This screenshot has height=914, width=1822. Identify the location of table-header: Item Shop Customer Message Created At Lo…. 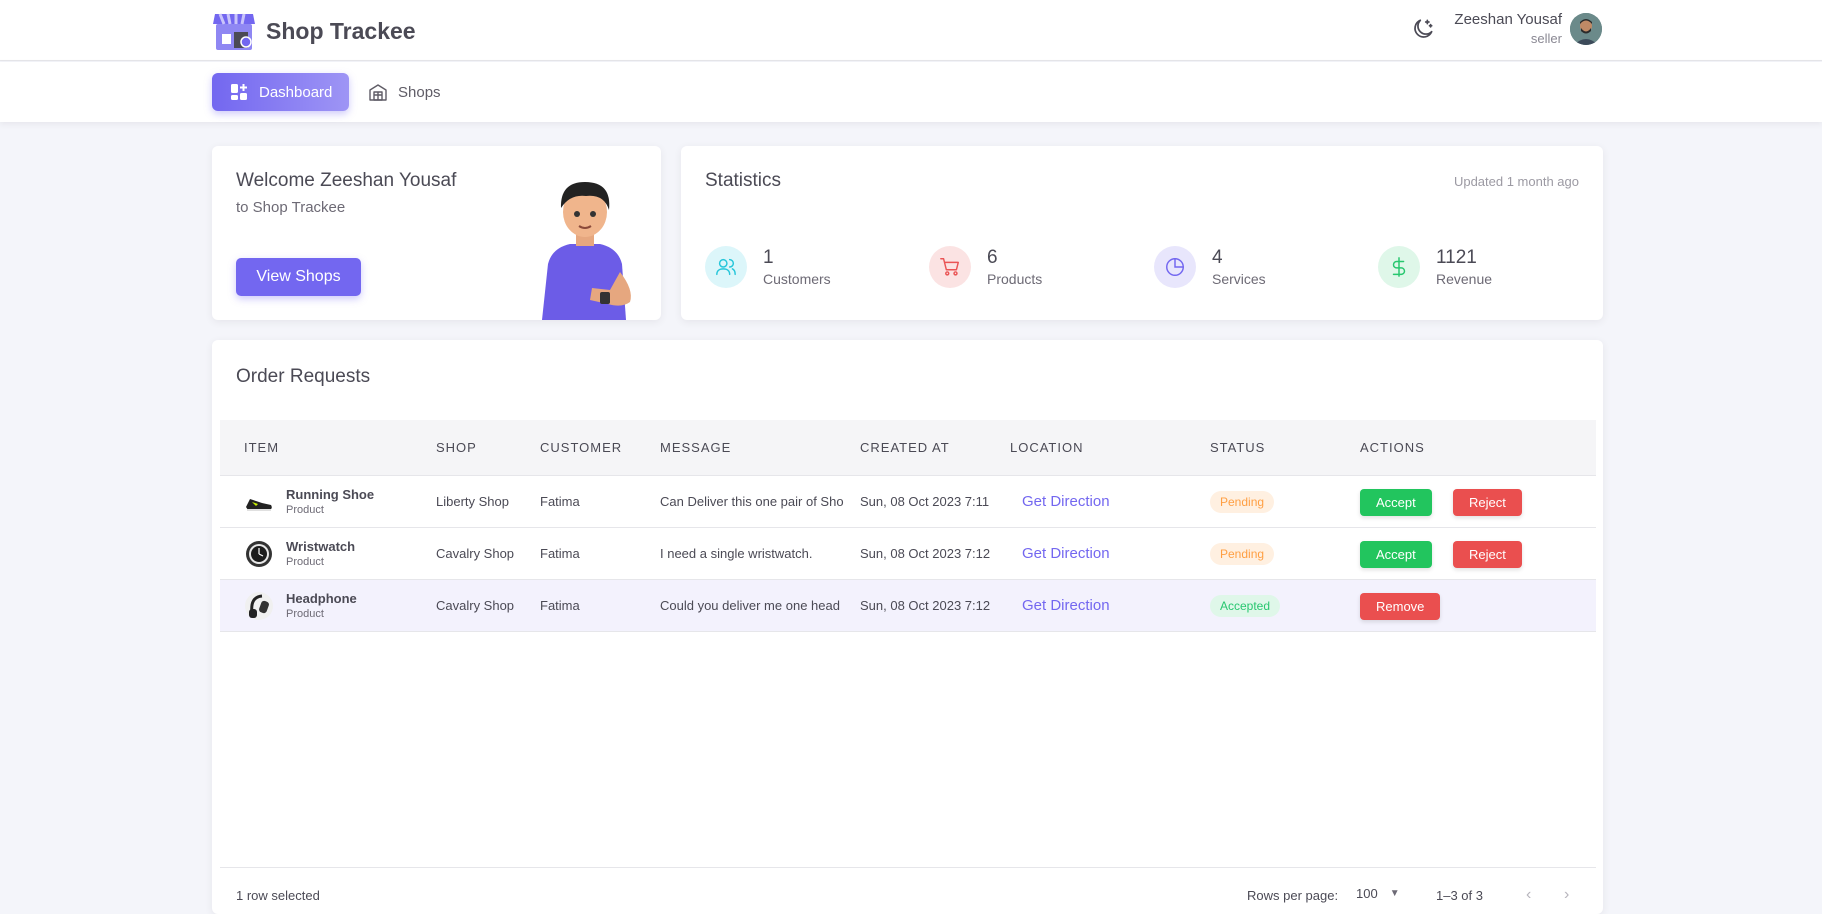
(908, 448).